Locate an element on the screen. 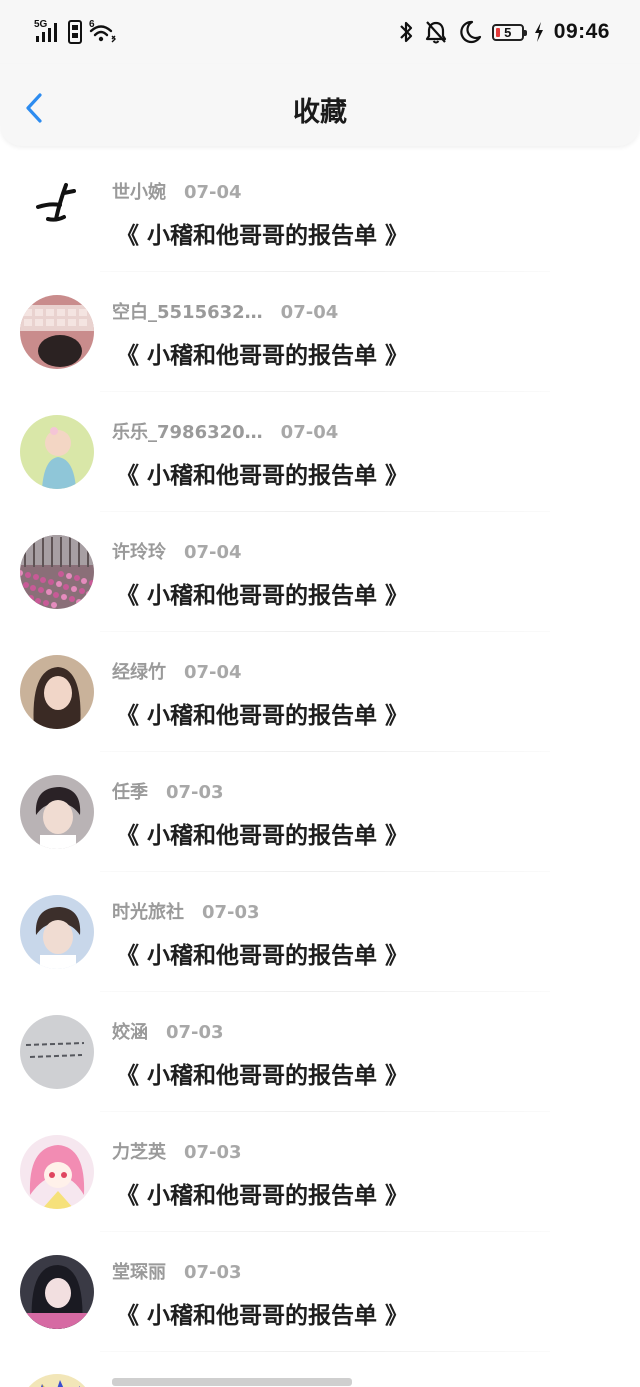 The image size is (640, 1387). item-meta: 堂琛丽 07-03 is located at coordinates (177, 1271).